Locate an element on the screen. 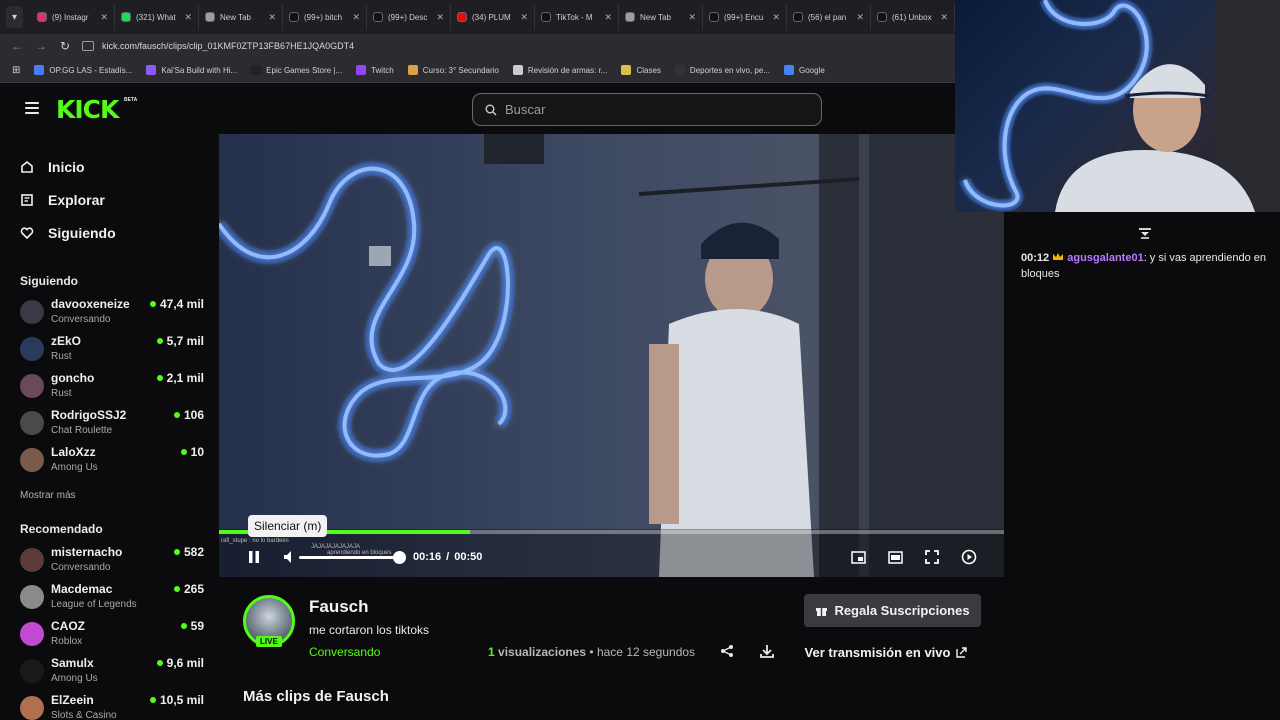 The width and height of the screenshot is (1280, 720). share-button is located at coordinates (727, 651).